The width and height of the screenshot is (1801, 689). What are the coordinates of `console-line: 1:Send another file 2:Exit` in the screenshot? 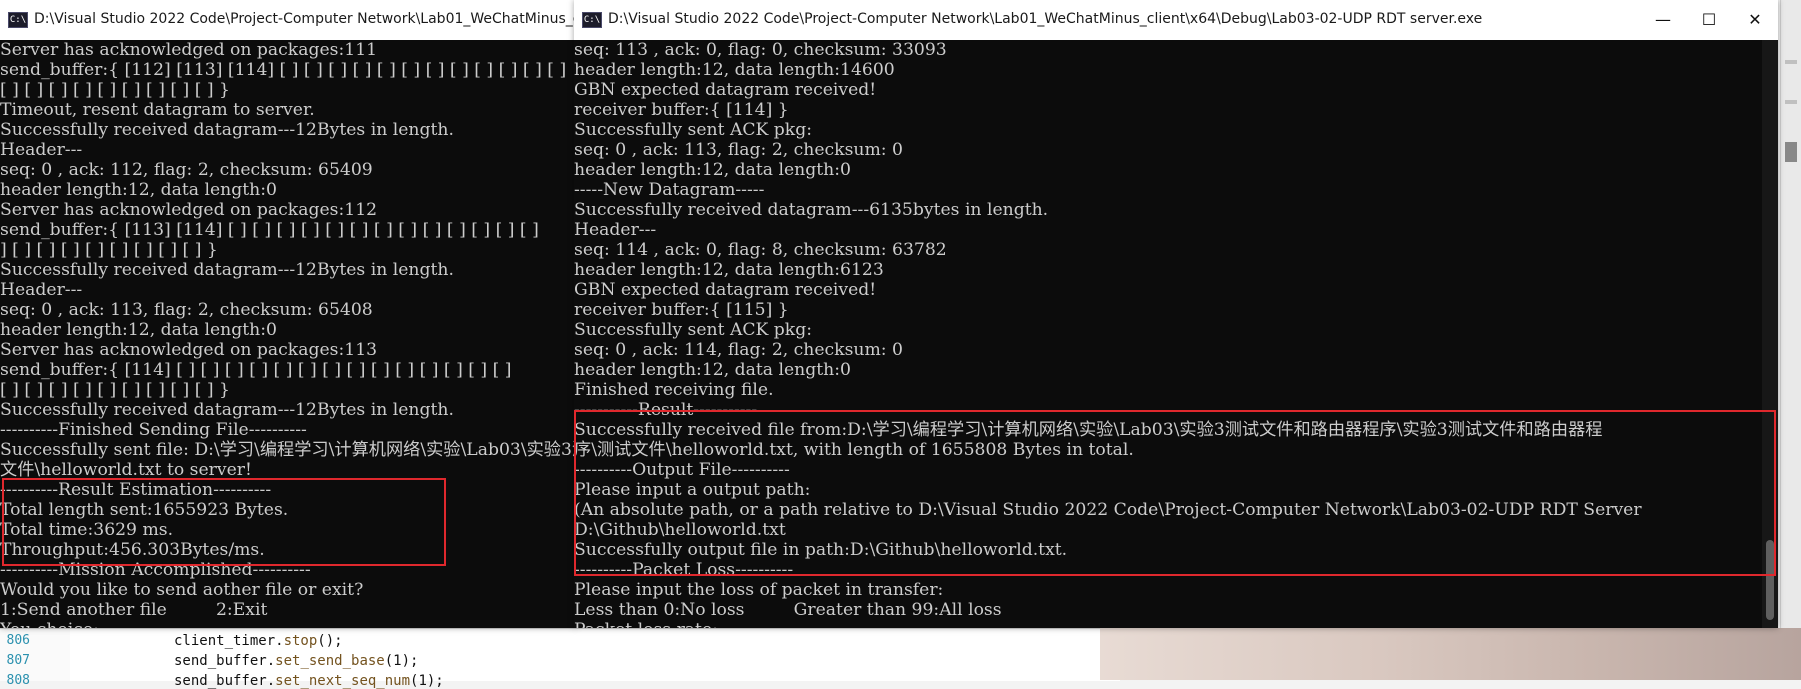 It's located at (134, 610).